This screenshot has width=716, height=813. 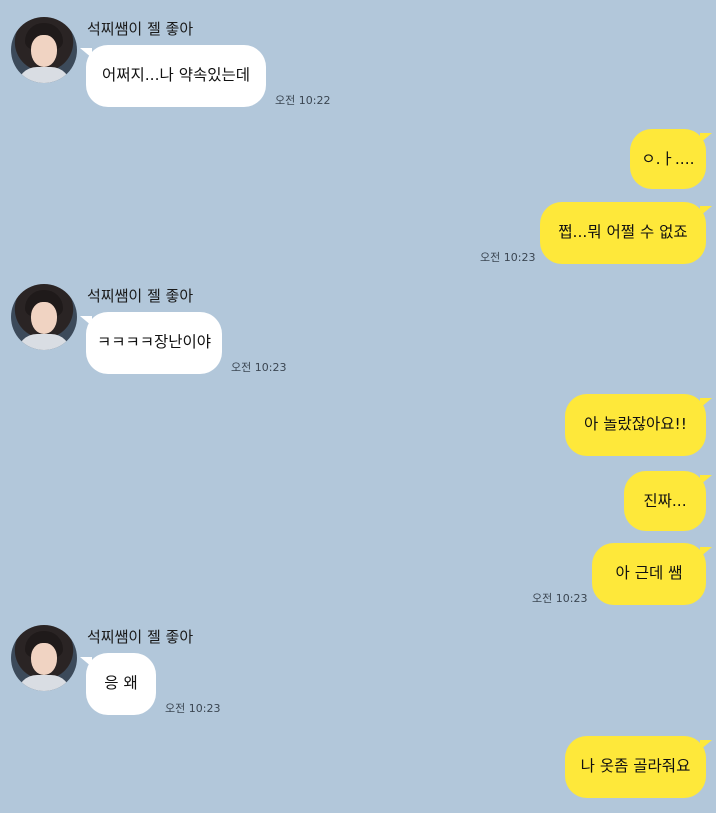 I want to click on message-bubble-incoming: 응 왜, so click(x=121, y=684).